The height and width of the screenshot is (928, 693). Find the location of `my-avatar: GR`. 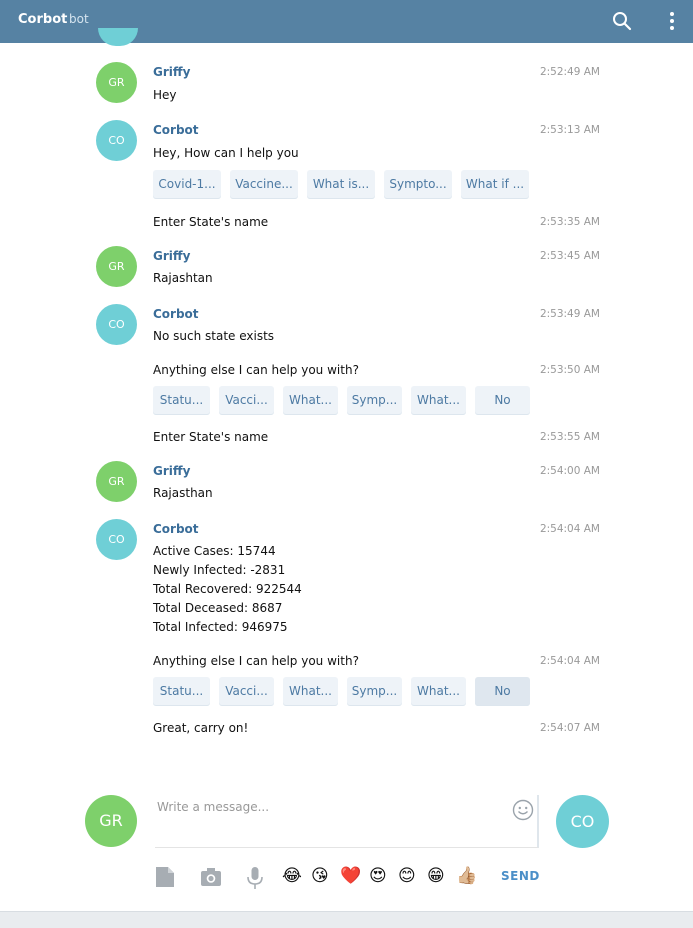

my-avatar: GR is located at coordinates (111, 821).